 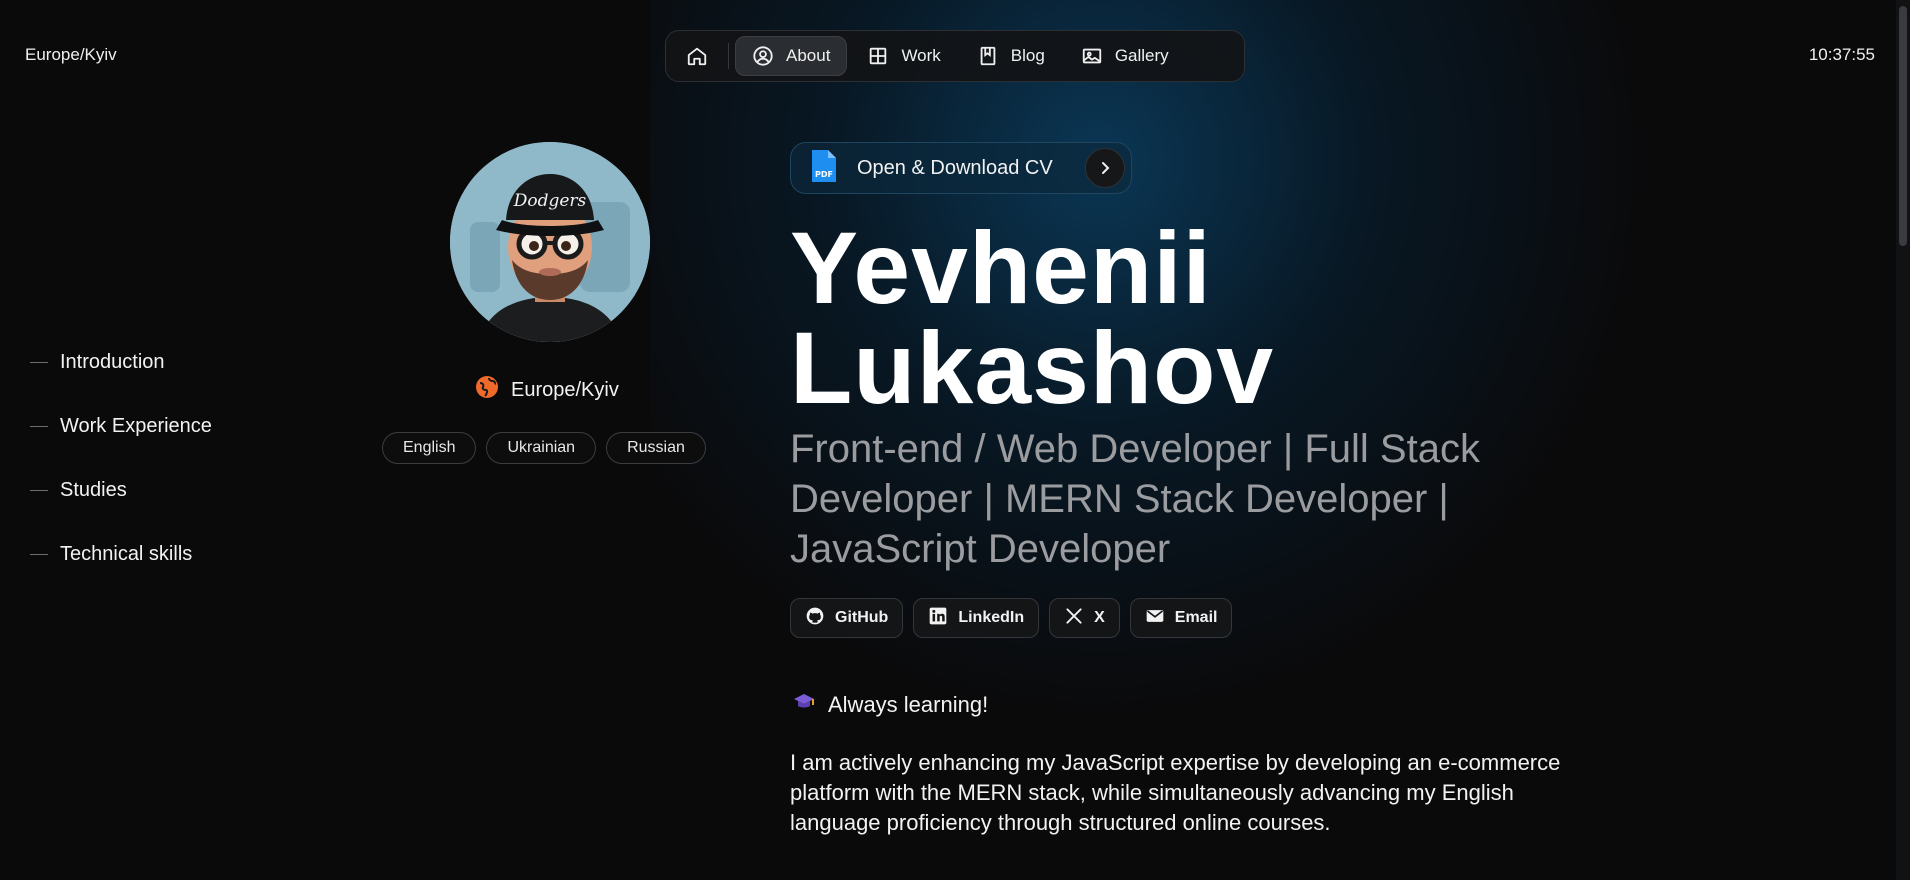 What do you see at coordinates (487, 390) in the screenshot?
I see `globe-icon` at bounding box center [487, 390].